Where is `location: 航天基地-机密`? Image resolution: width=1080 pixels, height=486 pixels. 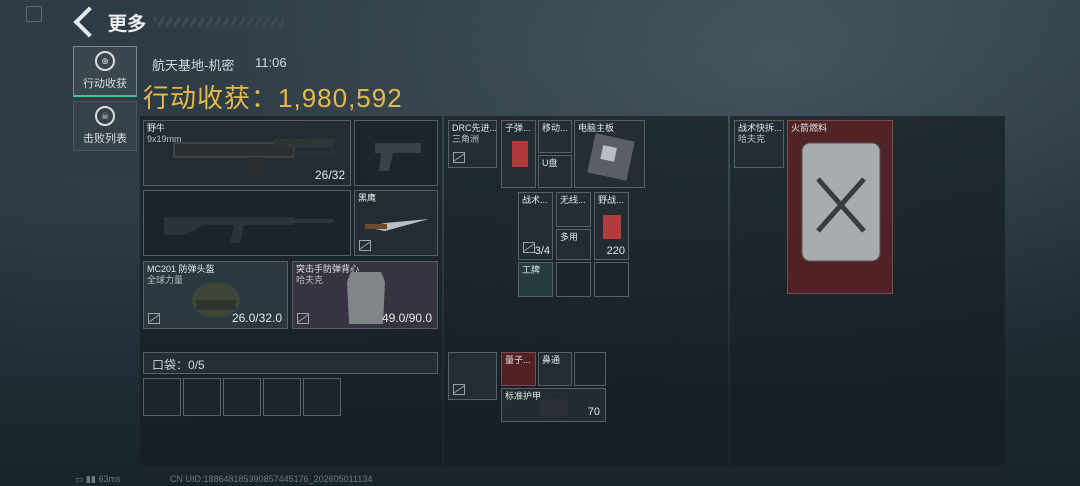
location: 航天基地-机密 is located at coordinates (193, 65).